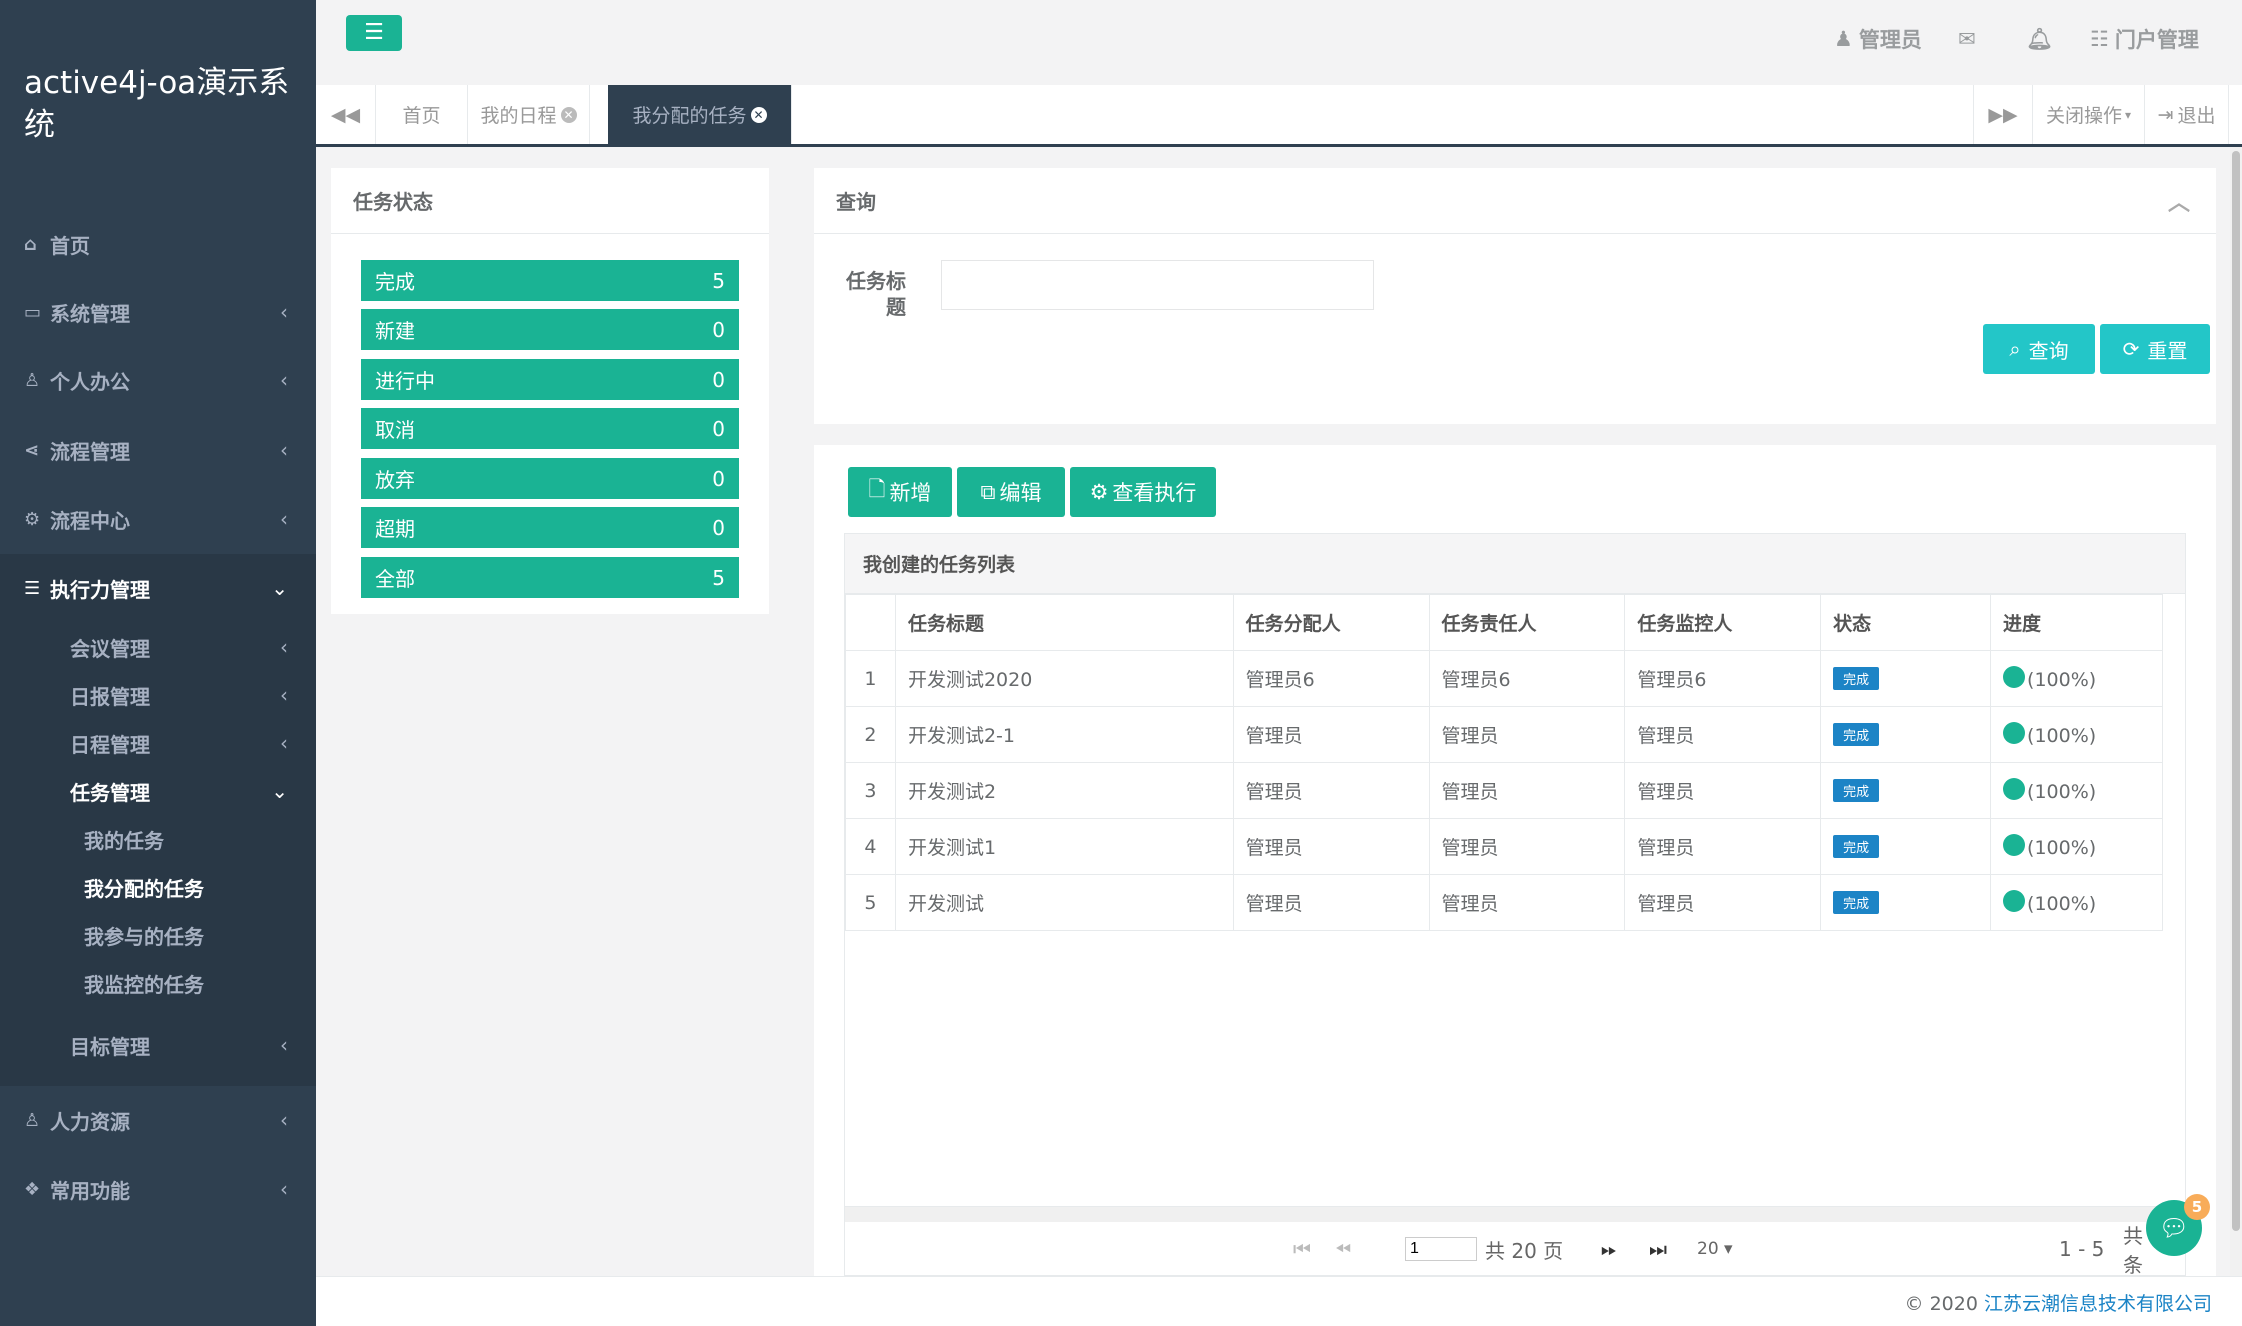  What do you see at coordinates (2014, 845) in the screenshot?
I see `progress-circle-icon` at bounding box center [2014, 845].